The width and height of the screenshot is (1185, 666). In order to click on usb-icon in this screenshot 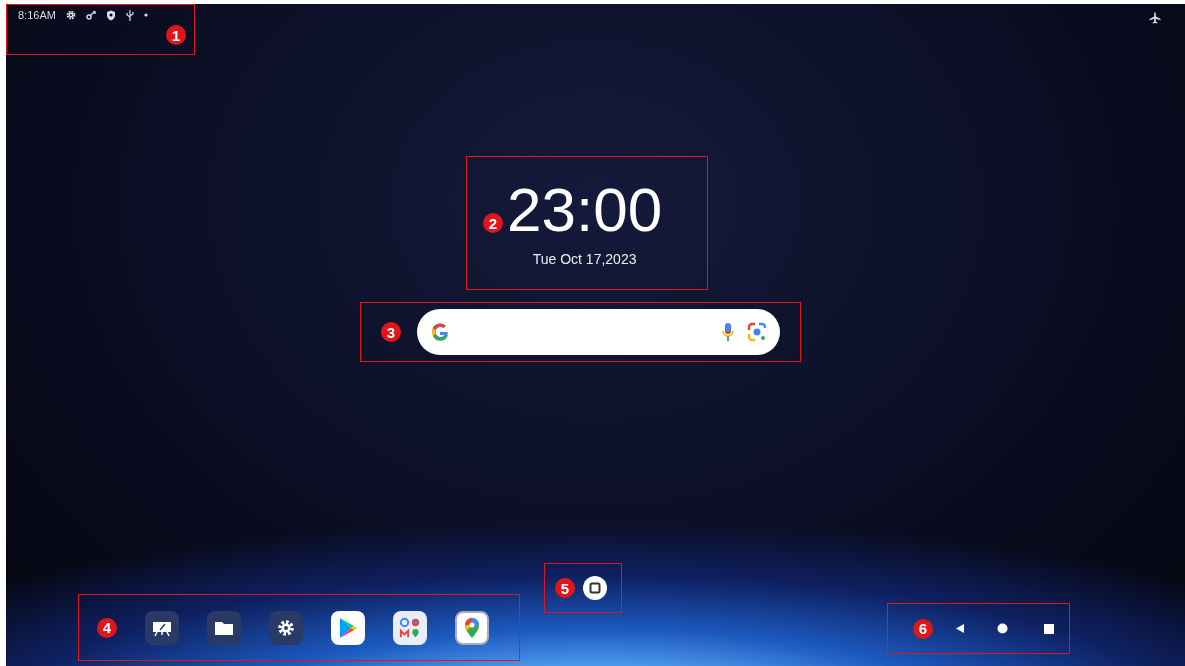, I will do `click(129, 15)`.